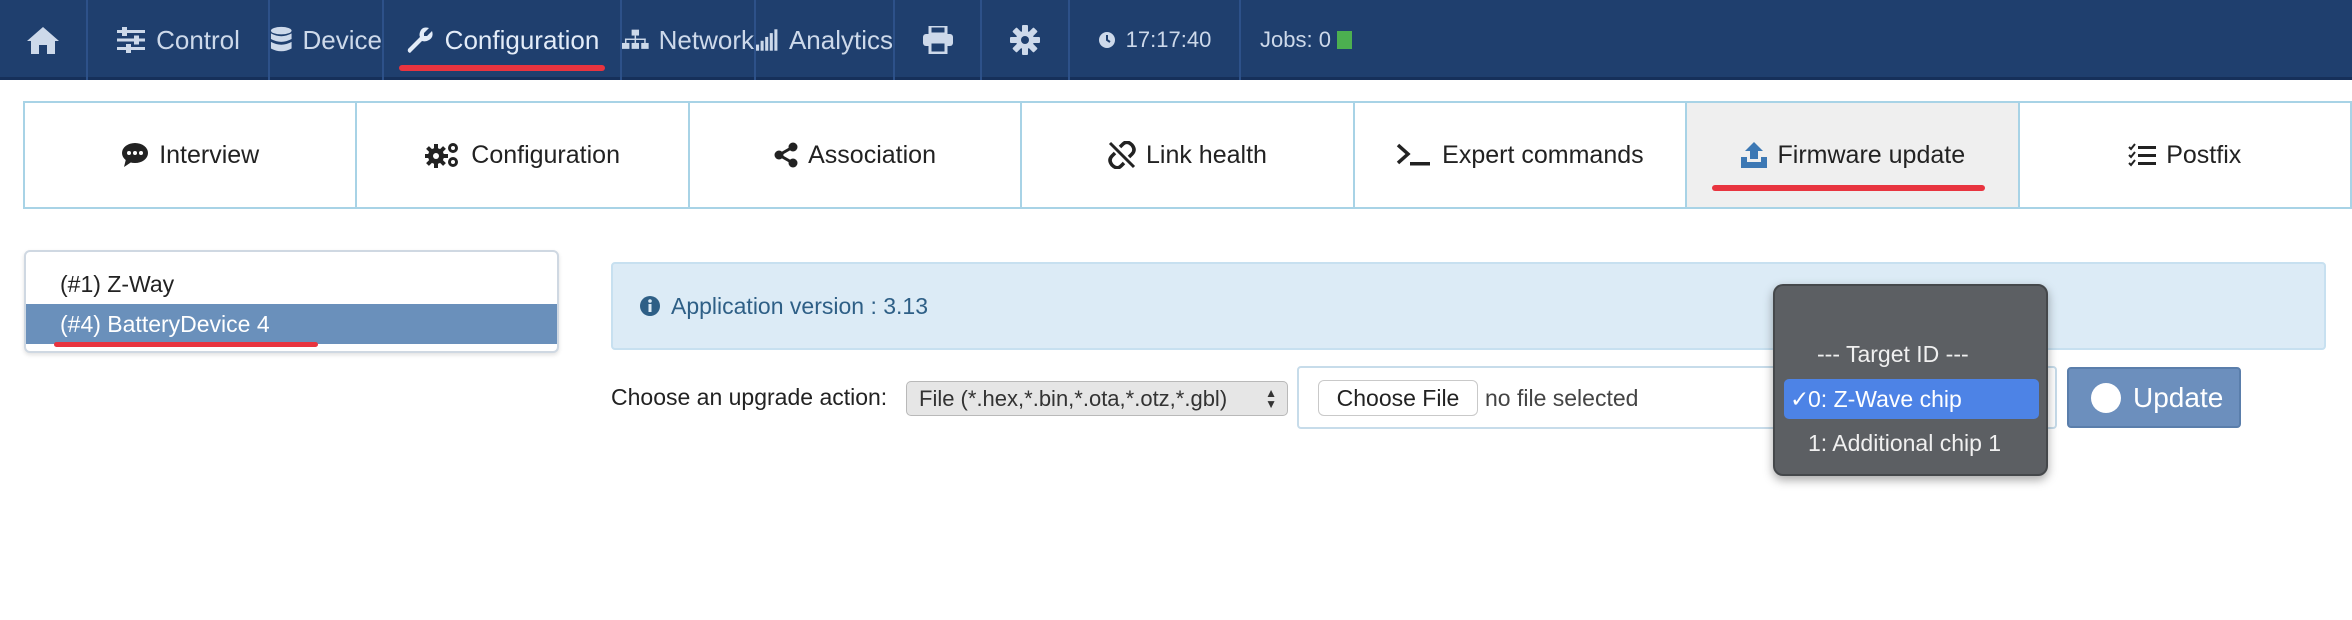  I want to click on nav-configuration: Configuration, so click(503, 40).